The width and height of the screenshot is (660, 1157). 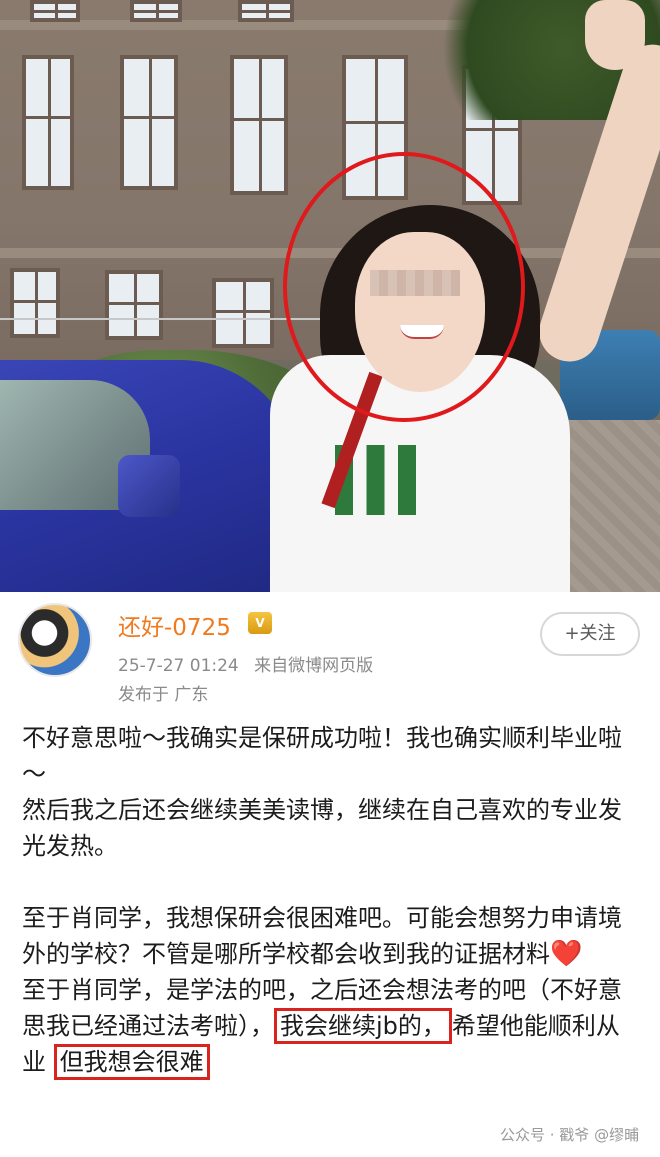 What do you see at coordinates (590, 634) in the screenshot?
I see `follow-button: +关注` at bounding box center [590, 634].